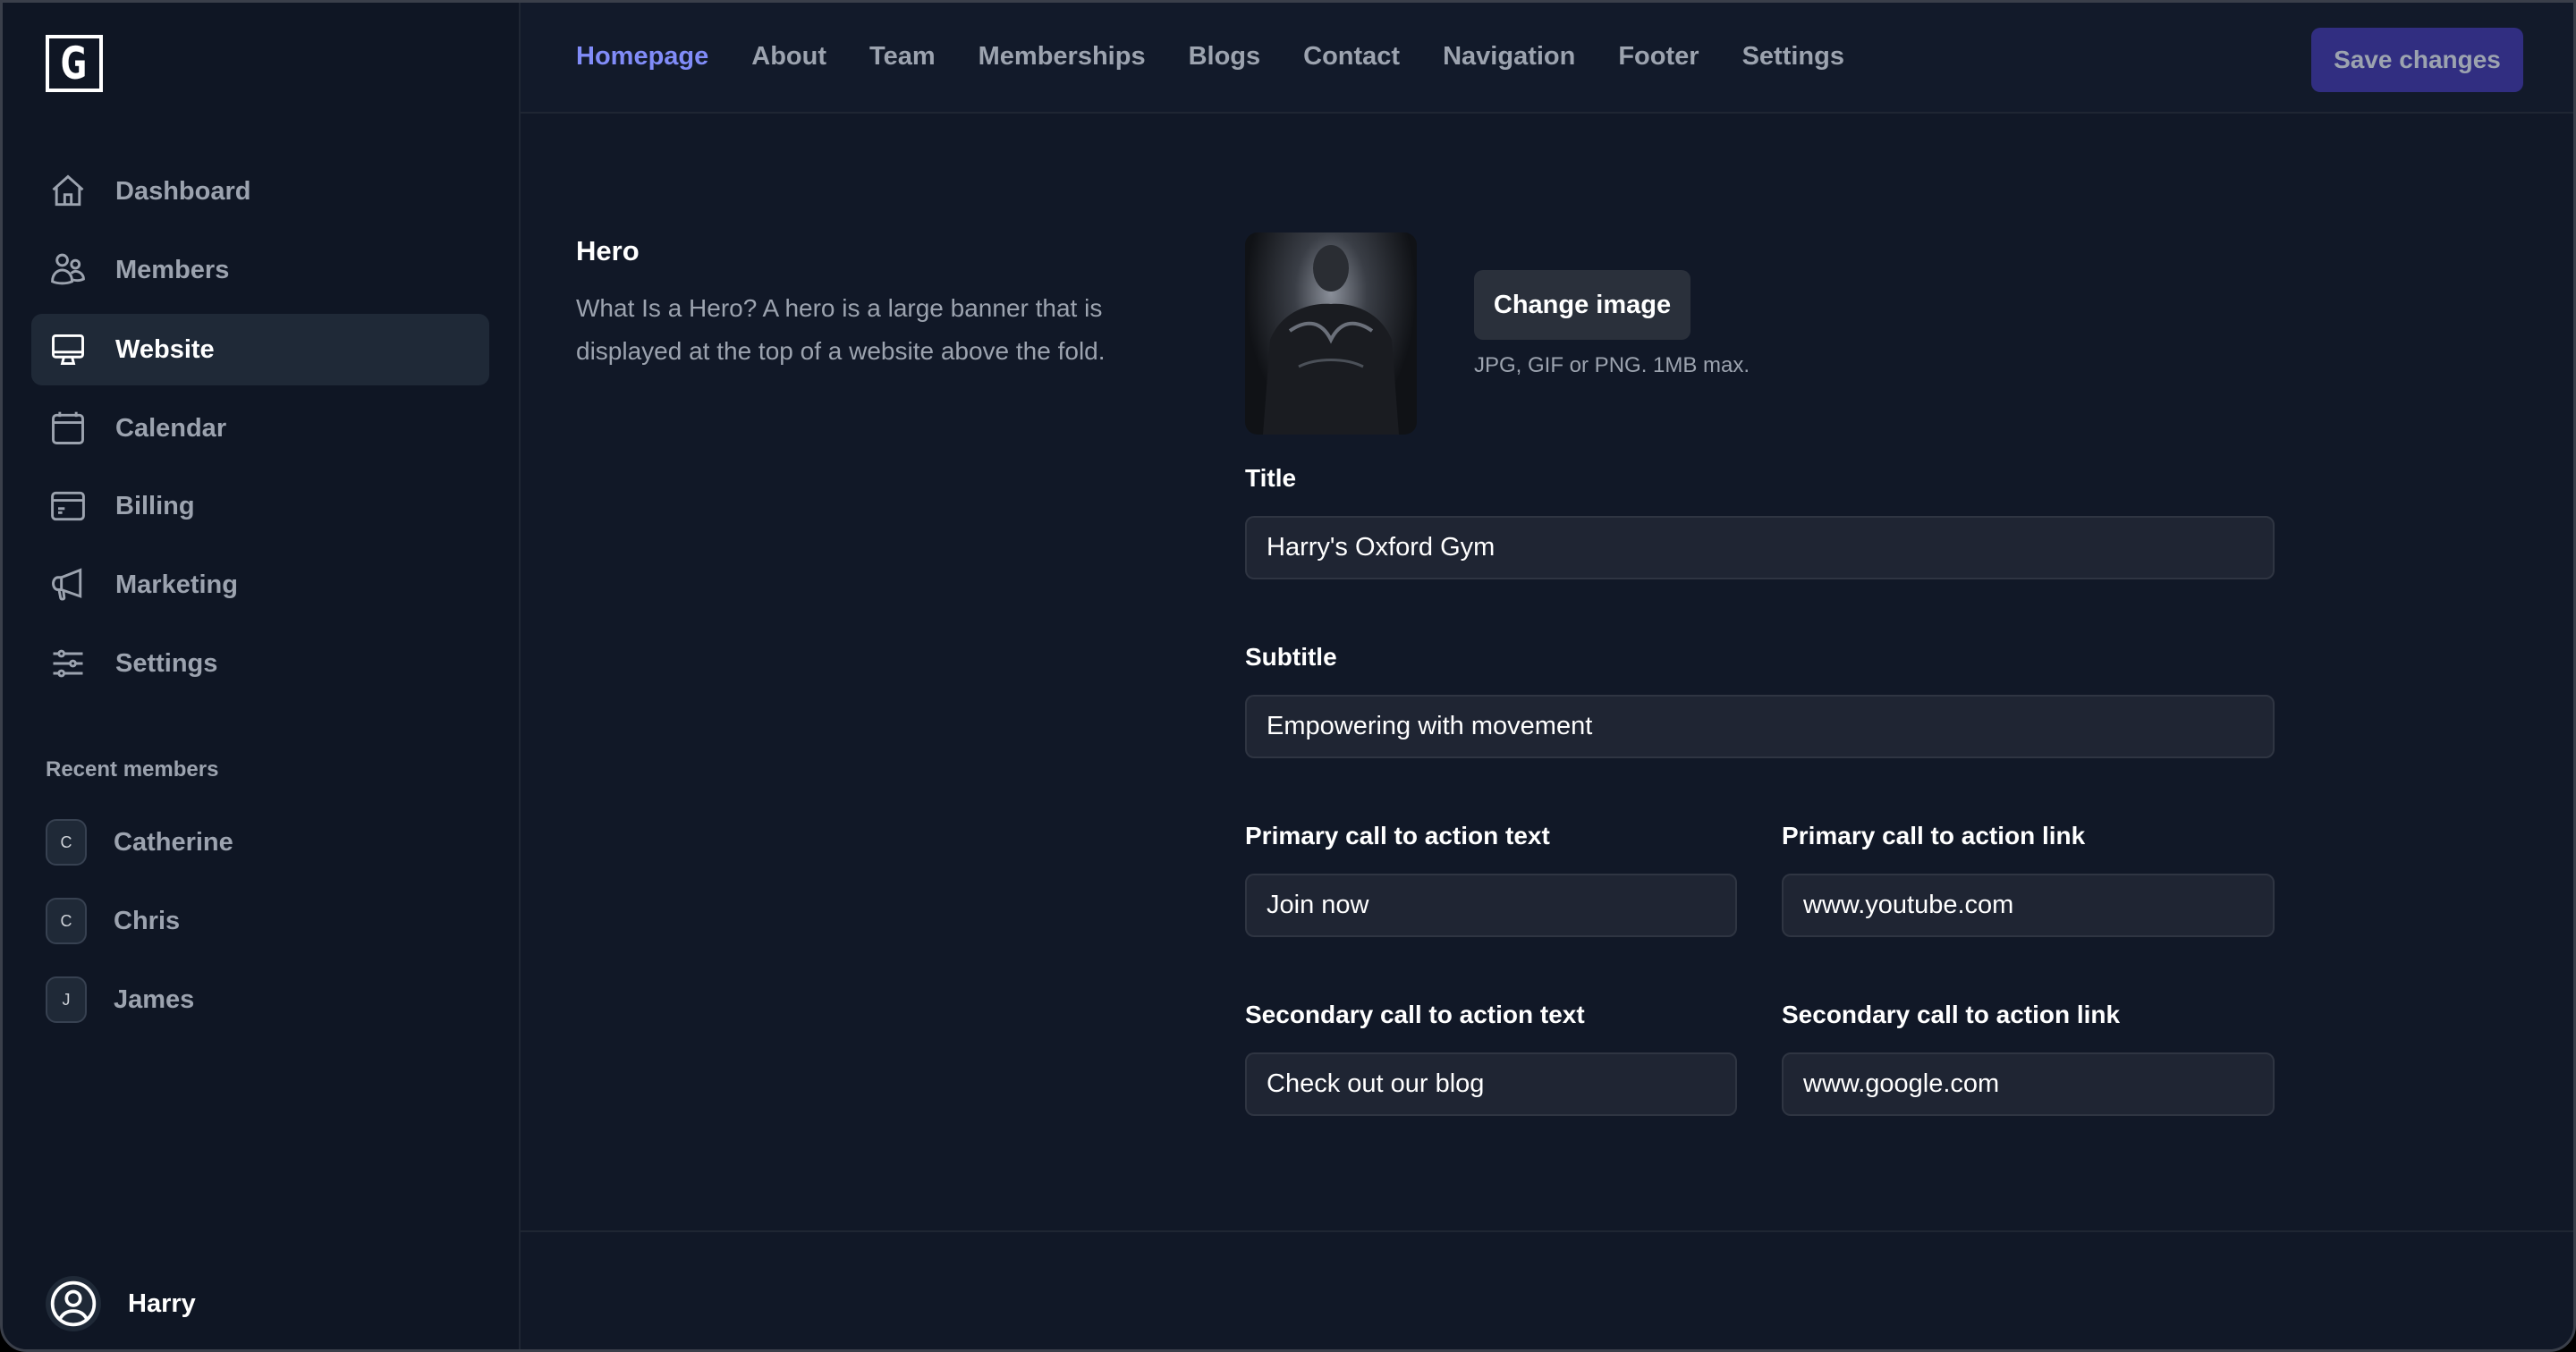  Describe the element at coordinates (171, 428) in the screenshot. I see `sidebar-item-label: Calendar` at that location.